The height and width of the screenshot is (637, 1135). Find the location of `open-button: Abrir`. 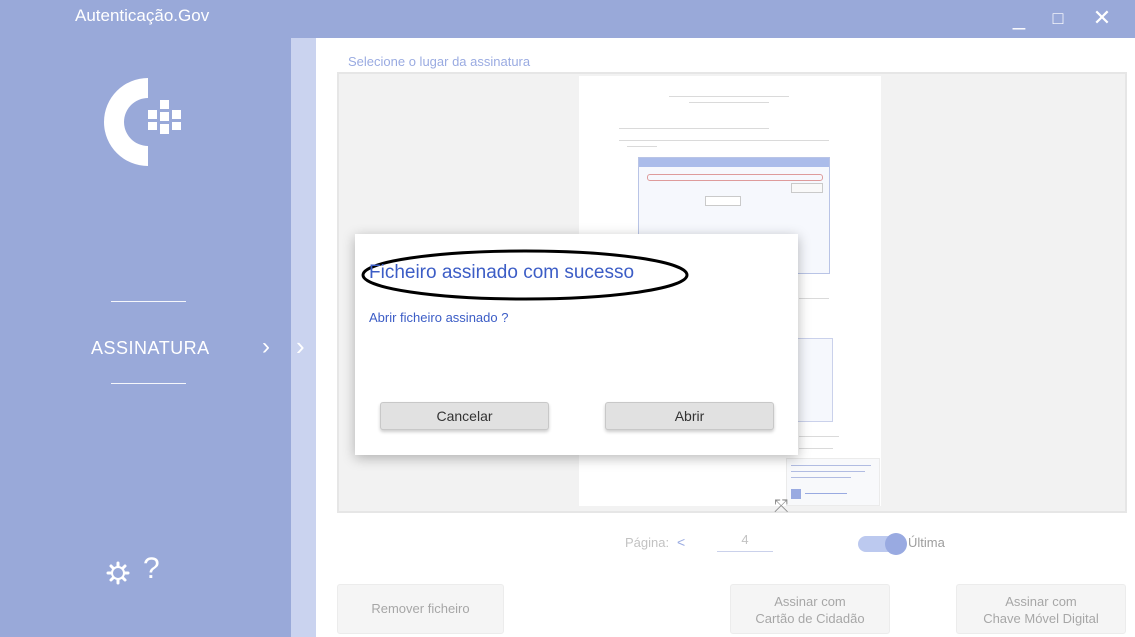

open-button: Abrir is located at coordinates (689, 416).